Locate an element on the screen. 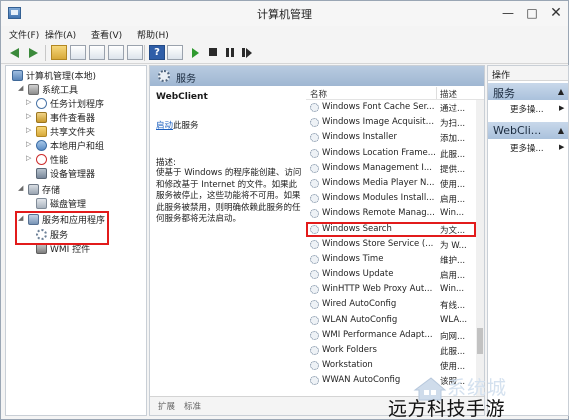  actions-group-webclient: WebCli... ▲ is located at coordinates (528, 130).